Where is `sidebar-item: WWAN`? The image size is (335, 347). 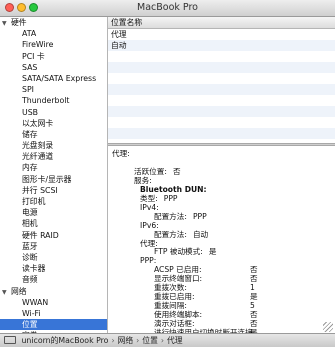
sidebar-item: WWAN is located at coordinates (53, 302).